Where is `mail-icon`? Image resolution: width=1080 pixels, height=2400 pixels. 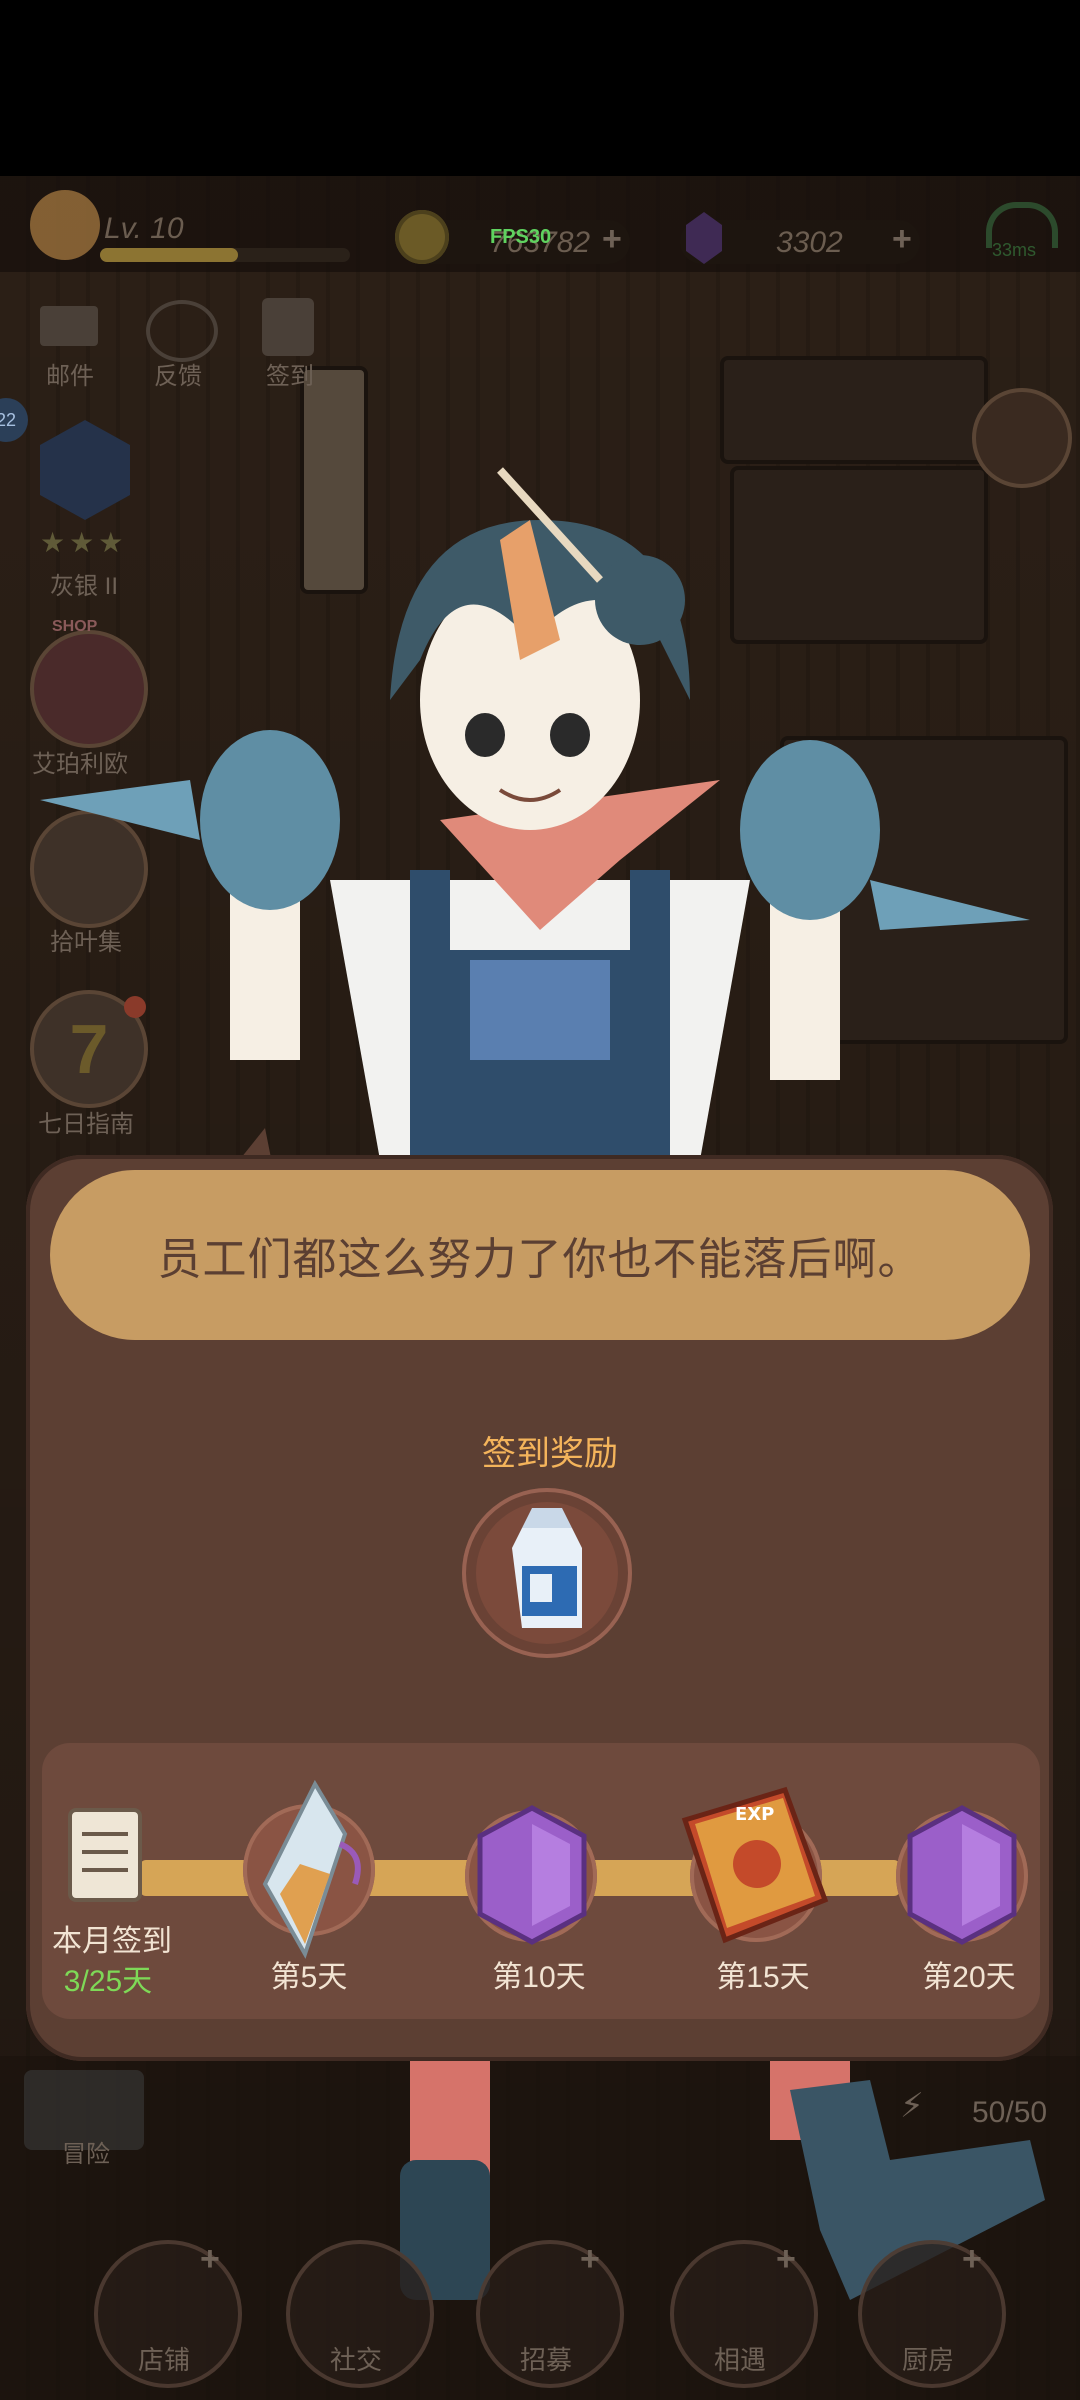 mail-icon is located at coordinates (69, 326).